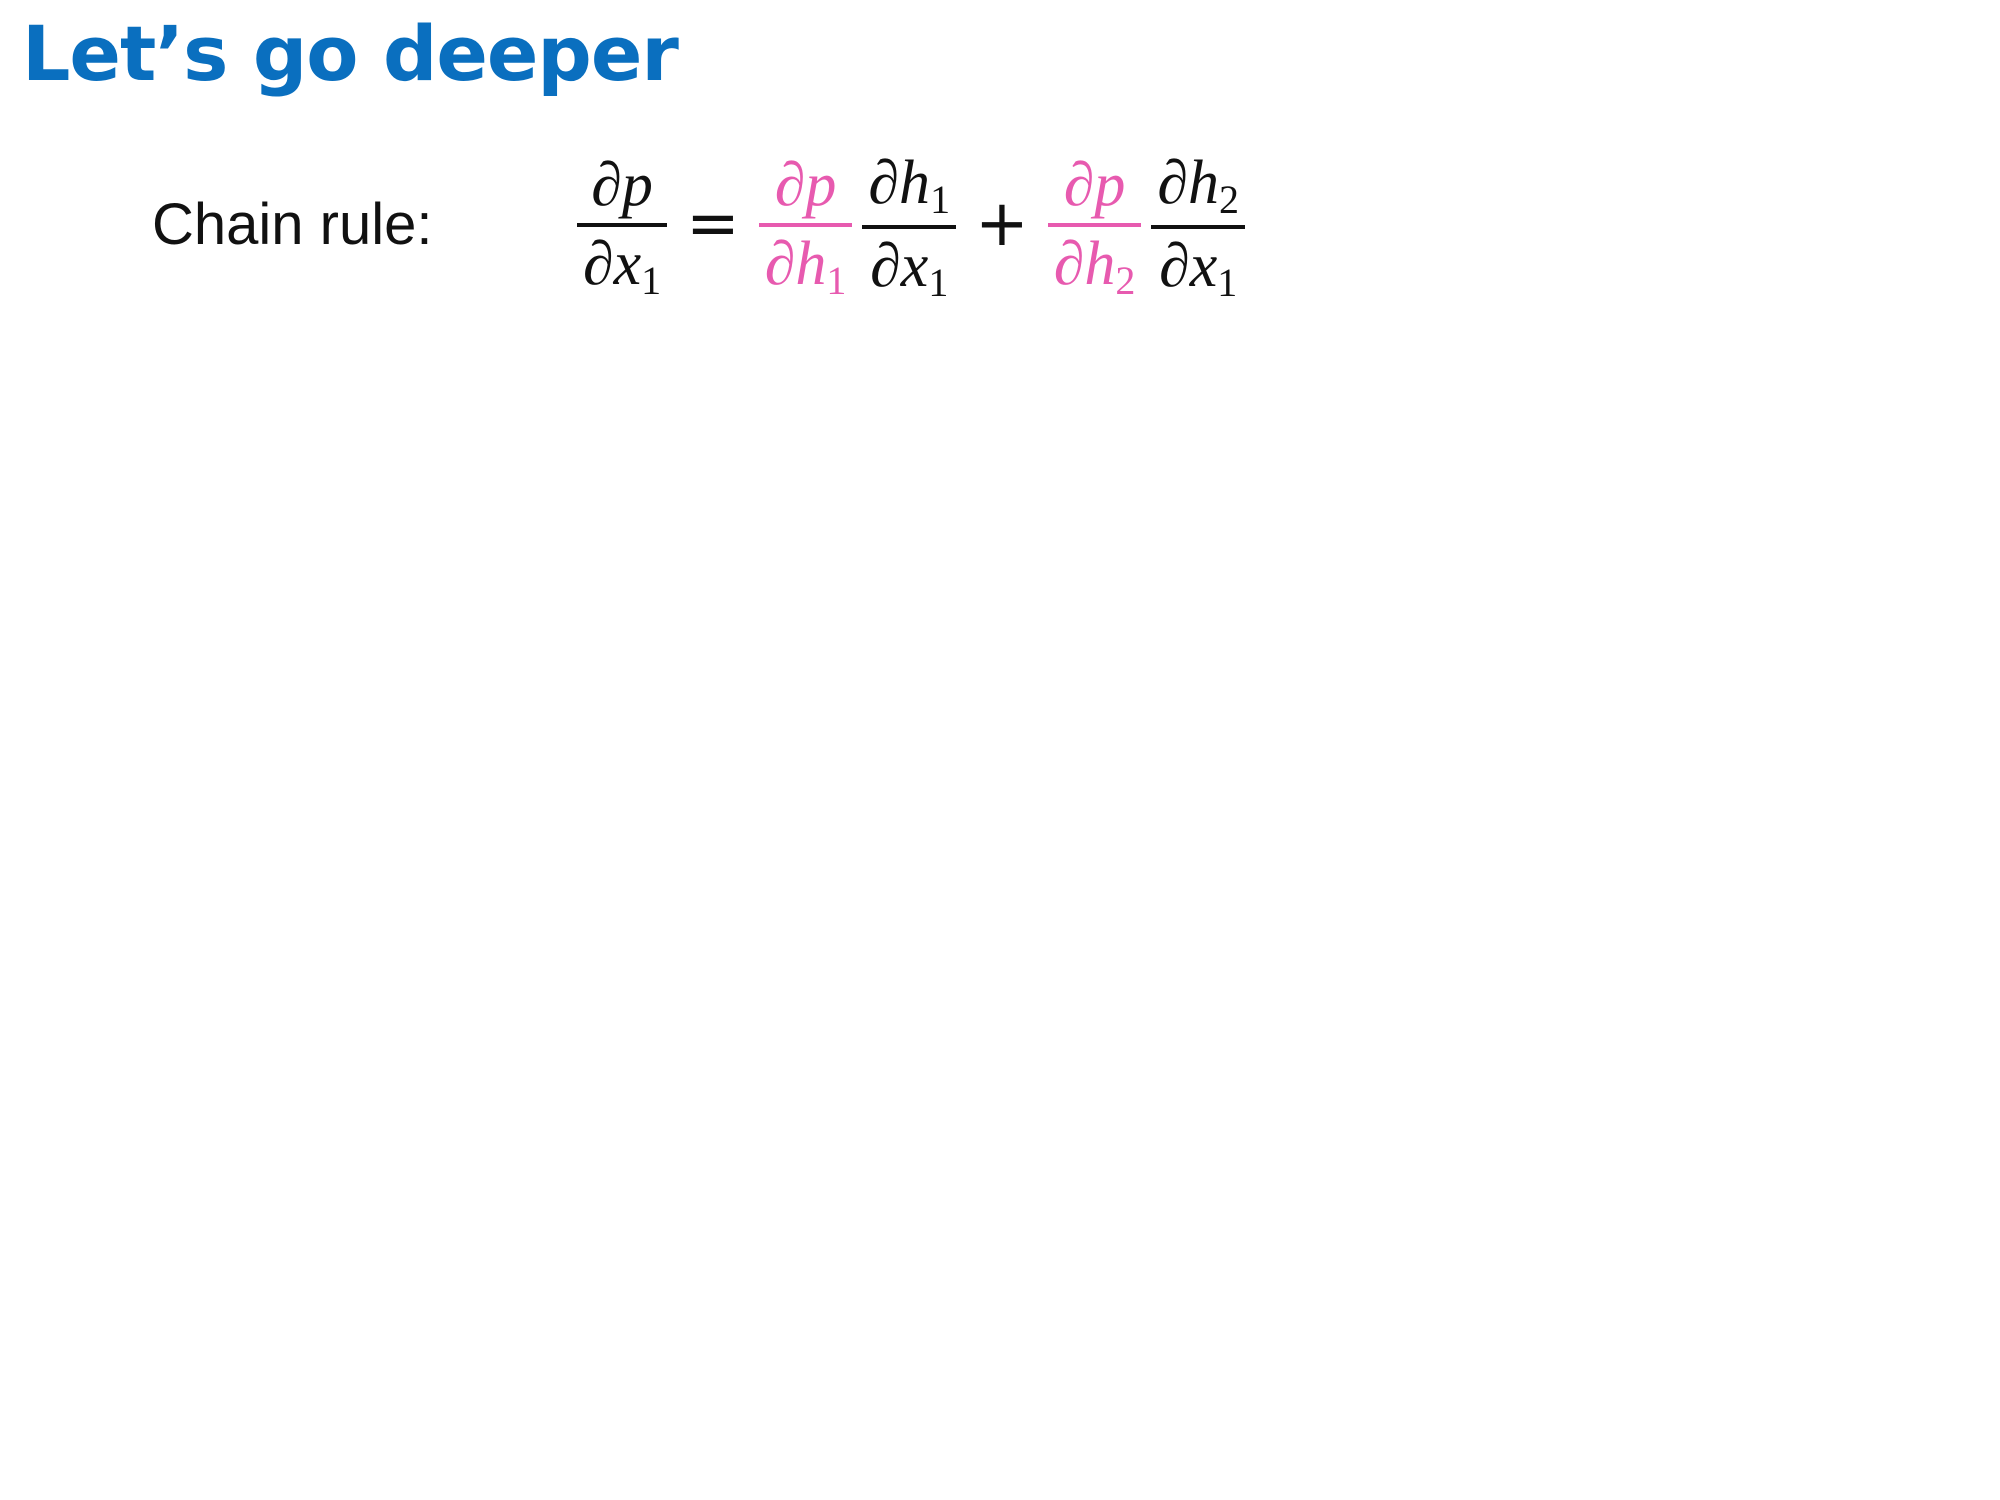 Image resolution: width=2000 pixels, height=1500 pixels. Describe the element at coordinates (1228, 199) in the screenshot. I see `term2-inner-numerator-subscript: 2` at that location.